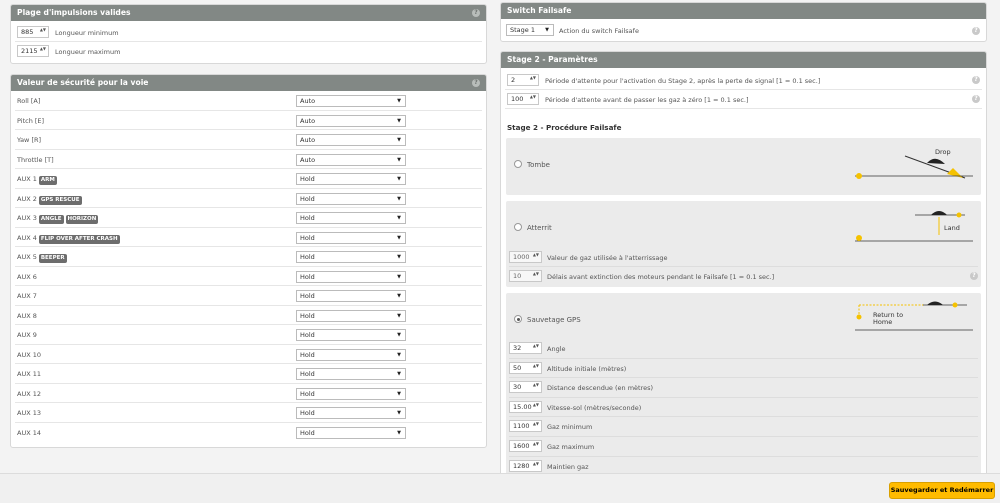  What do you see at coordinates (248, 159) in the screenshot?
I see `channel-row: Throttle [T] Auto ▼` at bounding box center [248, 159].